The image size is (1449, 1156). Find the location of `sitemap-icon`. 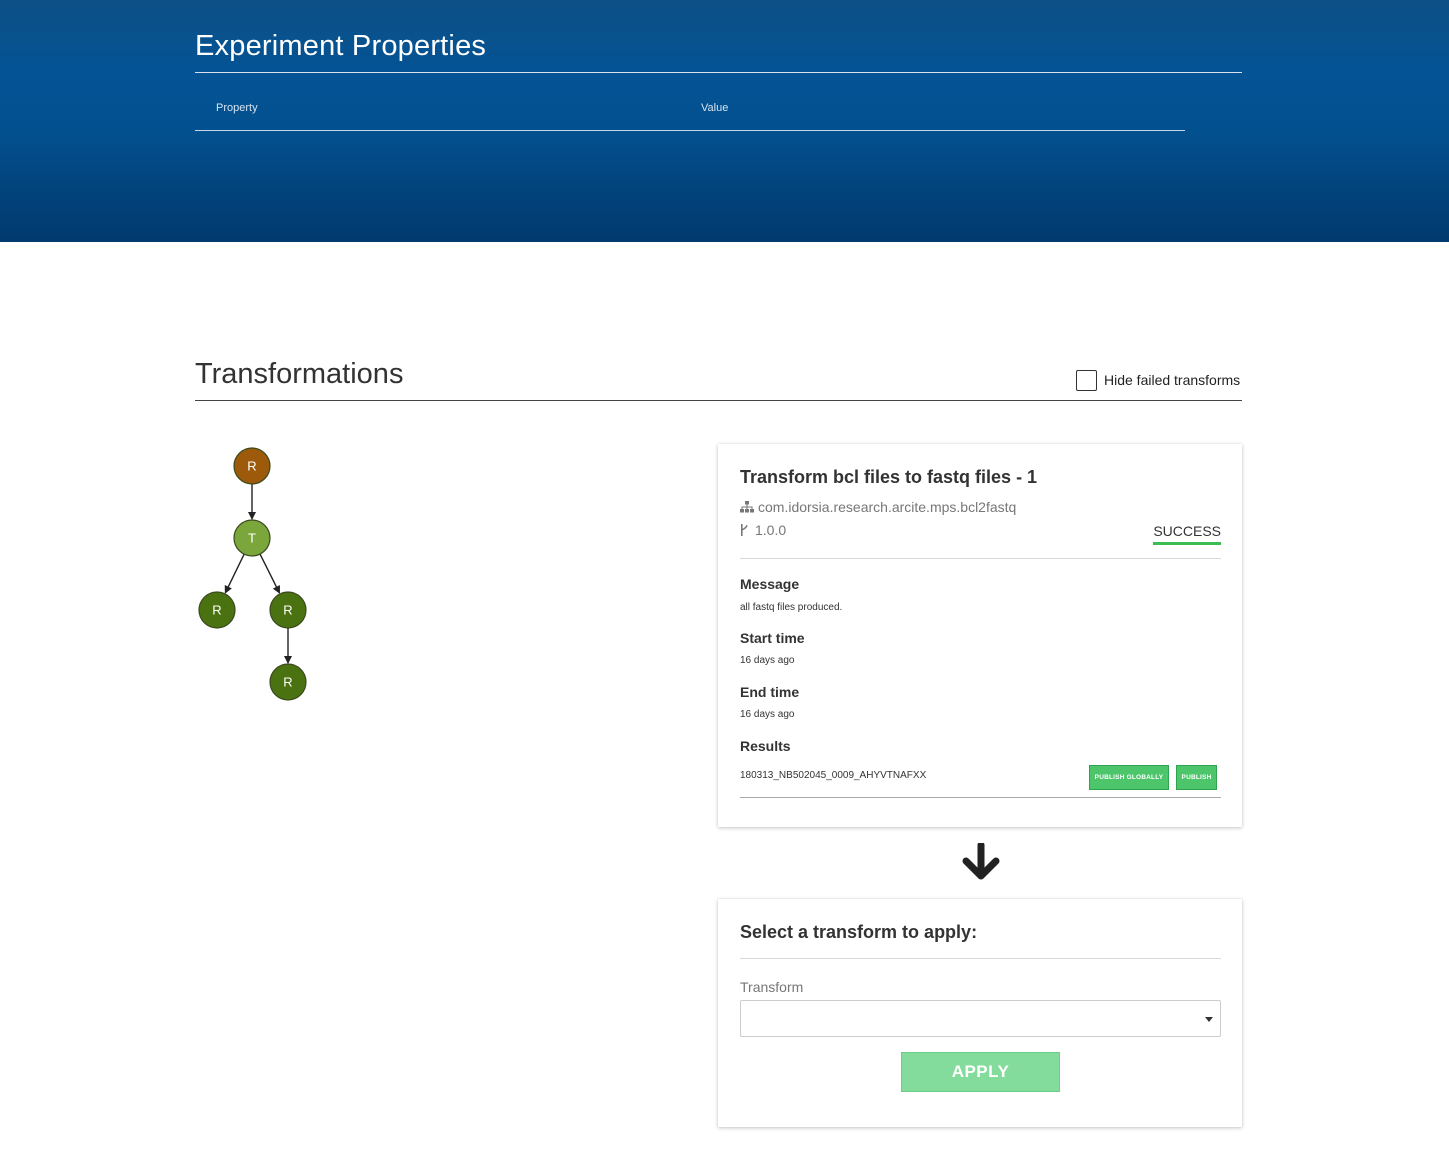

sitemap-icon is located at coordinates (747, 507).